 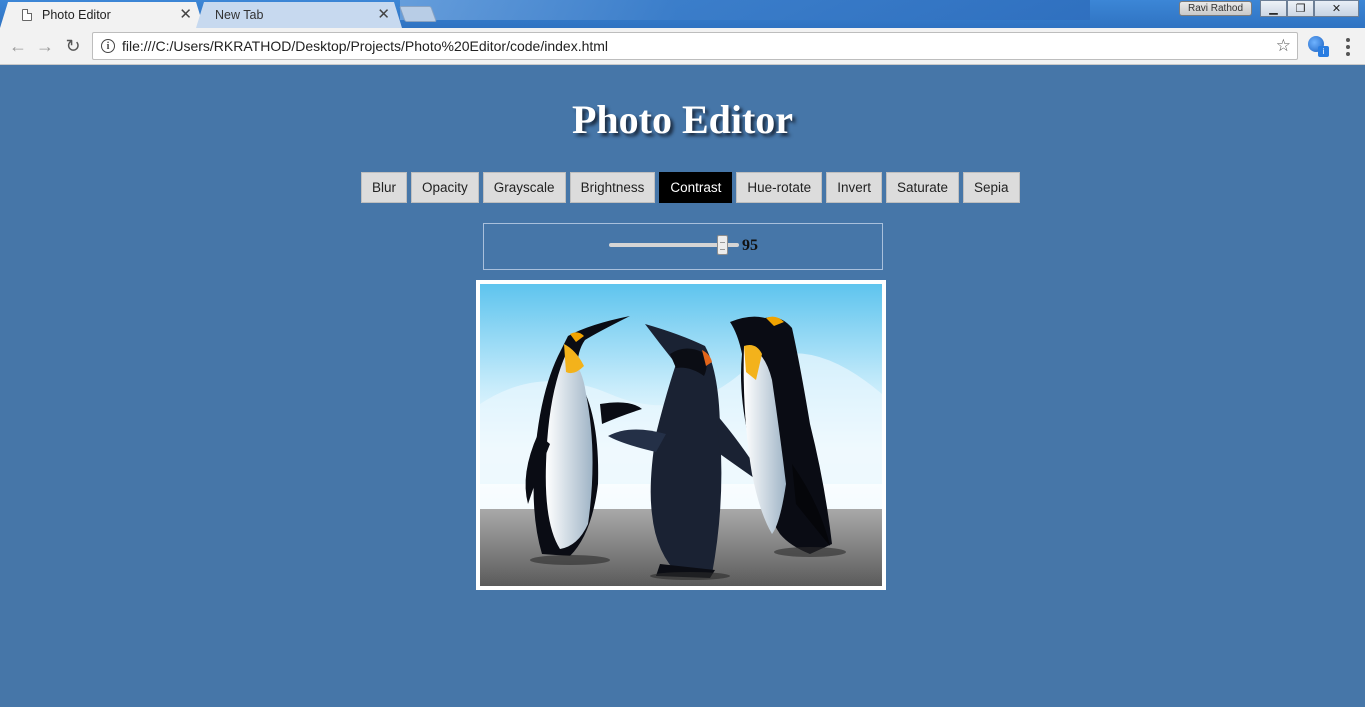 What do you see at coordinates (1336, 8) in the screenshot?
I see `window-close-button: ✕` at bounding box center [1336, 8].